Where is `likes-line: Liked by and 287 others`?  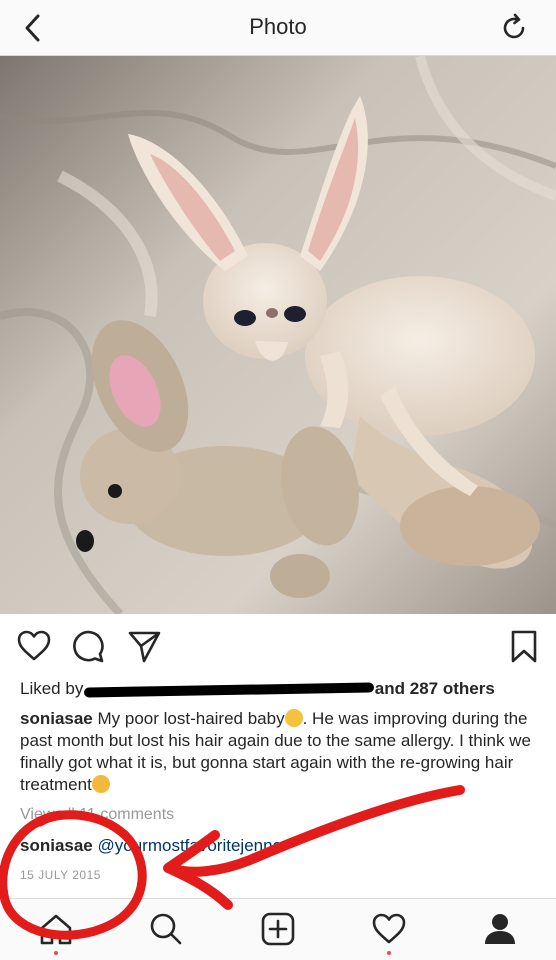
likes-line: Liked by and 287 others is located at coordinates (285, 689).